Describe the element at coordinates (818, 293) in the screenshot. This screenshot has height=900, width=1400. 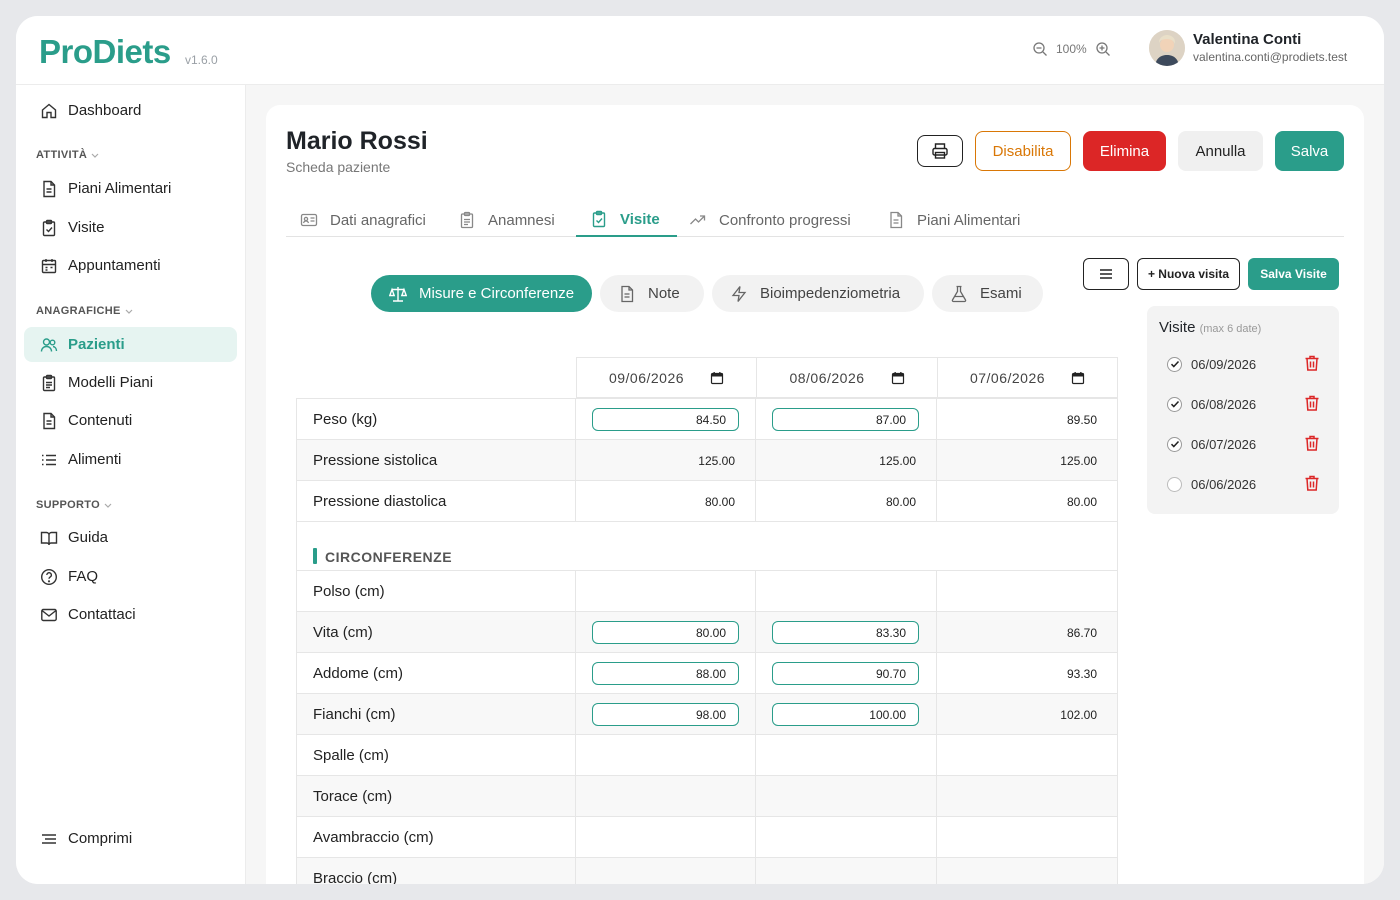
I see `subtab-bioimpedenziometria: Bioimpedenziometria` at that location.